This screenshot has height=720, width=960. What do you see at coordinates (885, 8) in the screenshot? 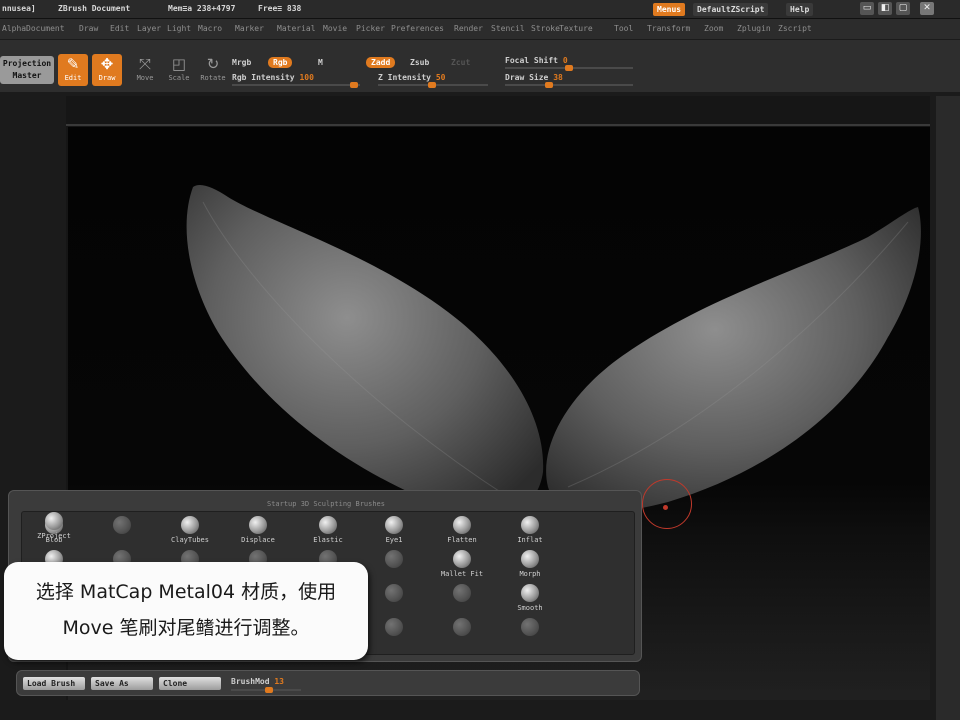
I see `restore-icon: ◧` at bounding box center [885, 8].